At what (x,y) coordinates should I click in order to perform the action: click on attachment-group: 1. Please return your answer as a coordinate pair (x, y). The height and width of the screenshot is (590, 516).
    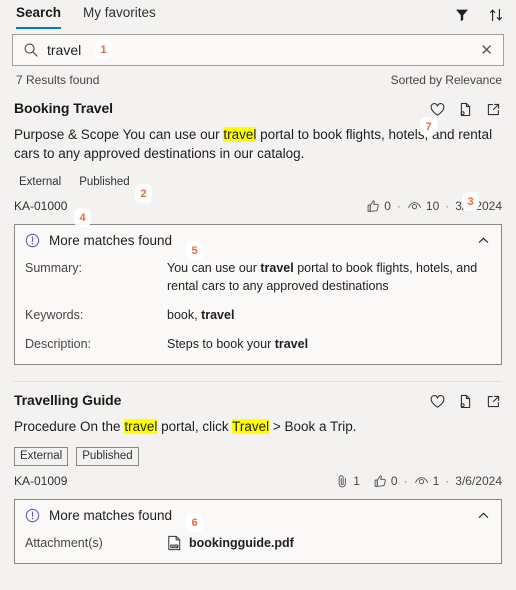
    Looking at the image, I should click on (348, 481).